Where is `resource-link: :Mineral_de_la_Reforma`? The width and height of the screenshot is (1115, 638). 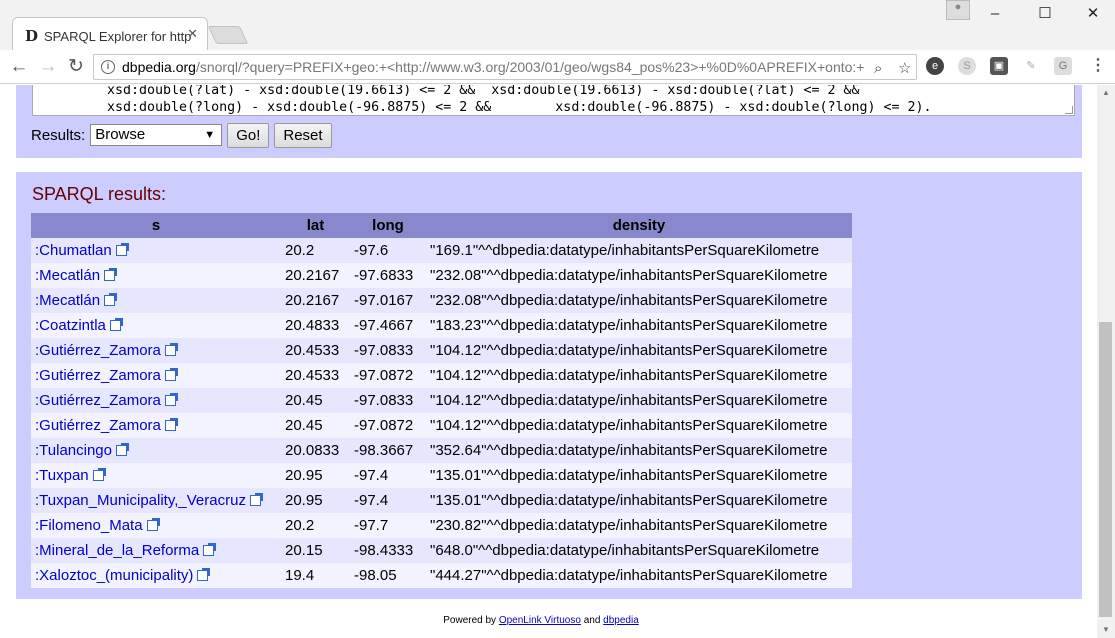 resource-link: :Mineral_de_la_Reforma is located at coordinates (117, 550).